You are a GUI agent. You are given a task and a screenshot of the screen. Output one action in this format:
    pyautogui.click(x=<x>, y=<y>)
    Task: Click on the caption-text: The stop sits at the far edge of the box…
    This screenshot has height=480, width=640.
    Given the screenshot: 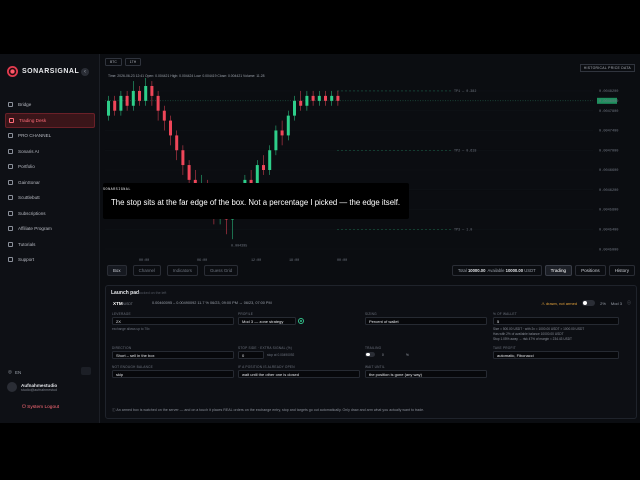 What is the action you would take?
    pyautogui.click(x=256, y=202)
    